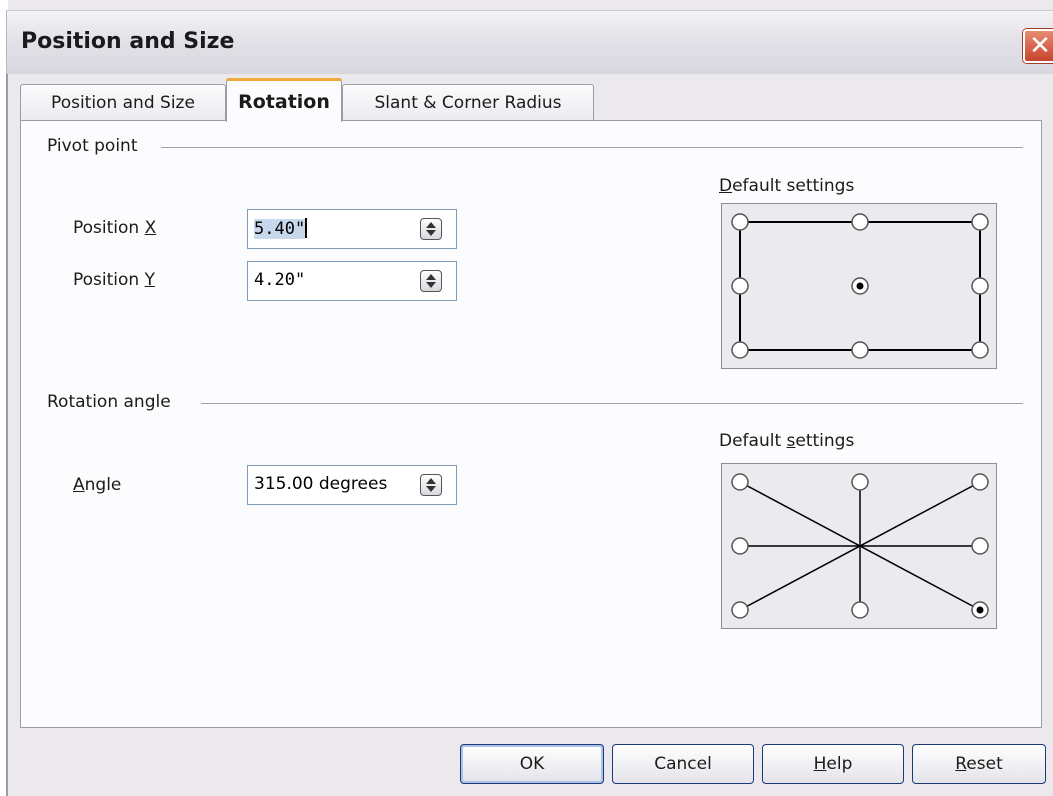 Image resolution: width=1053 pixels, height=796 pixels. Describe the element at coordinates (431, 485) in the screenshot. I see `angle-spinner` at that location.